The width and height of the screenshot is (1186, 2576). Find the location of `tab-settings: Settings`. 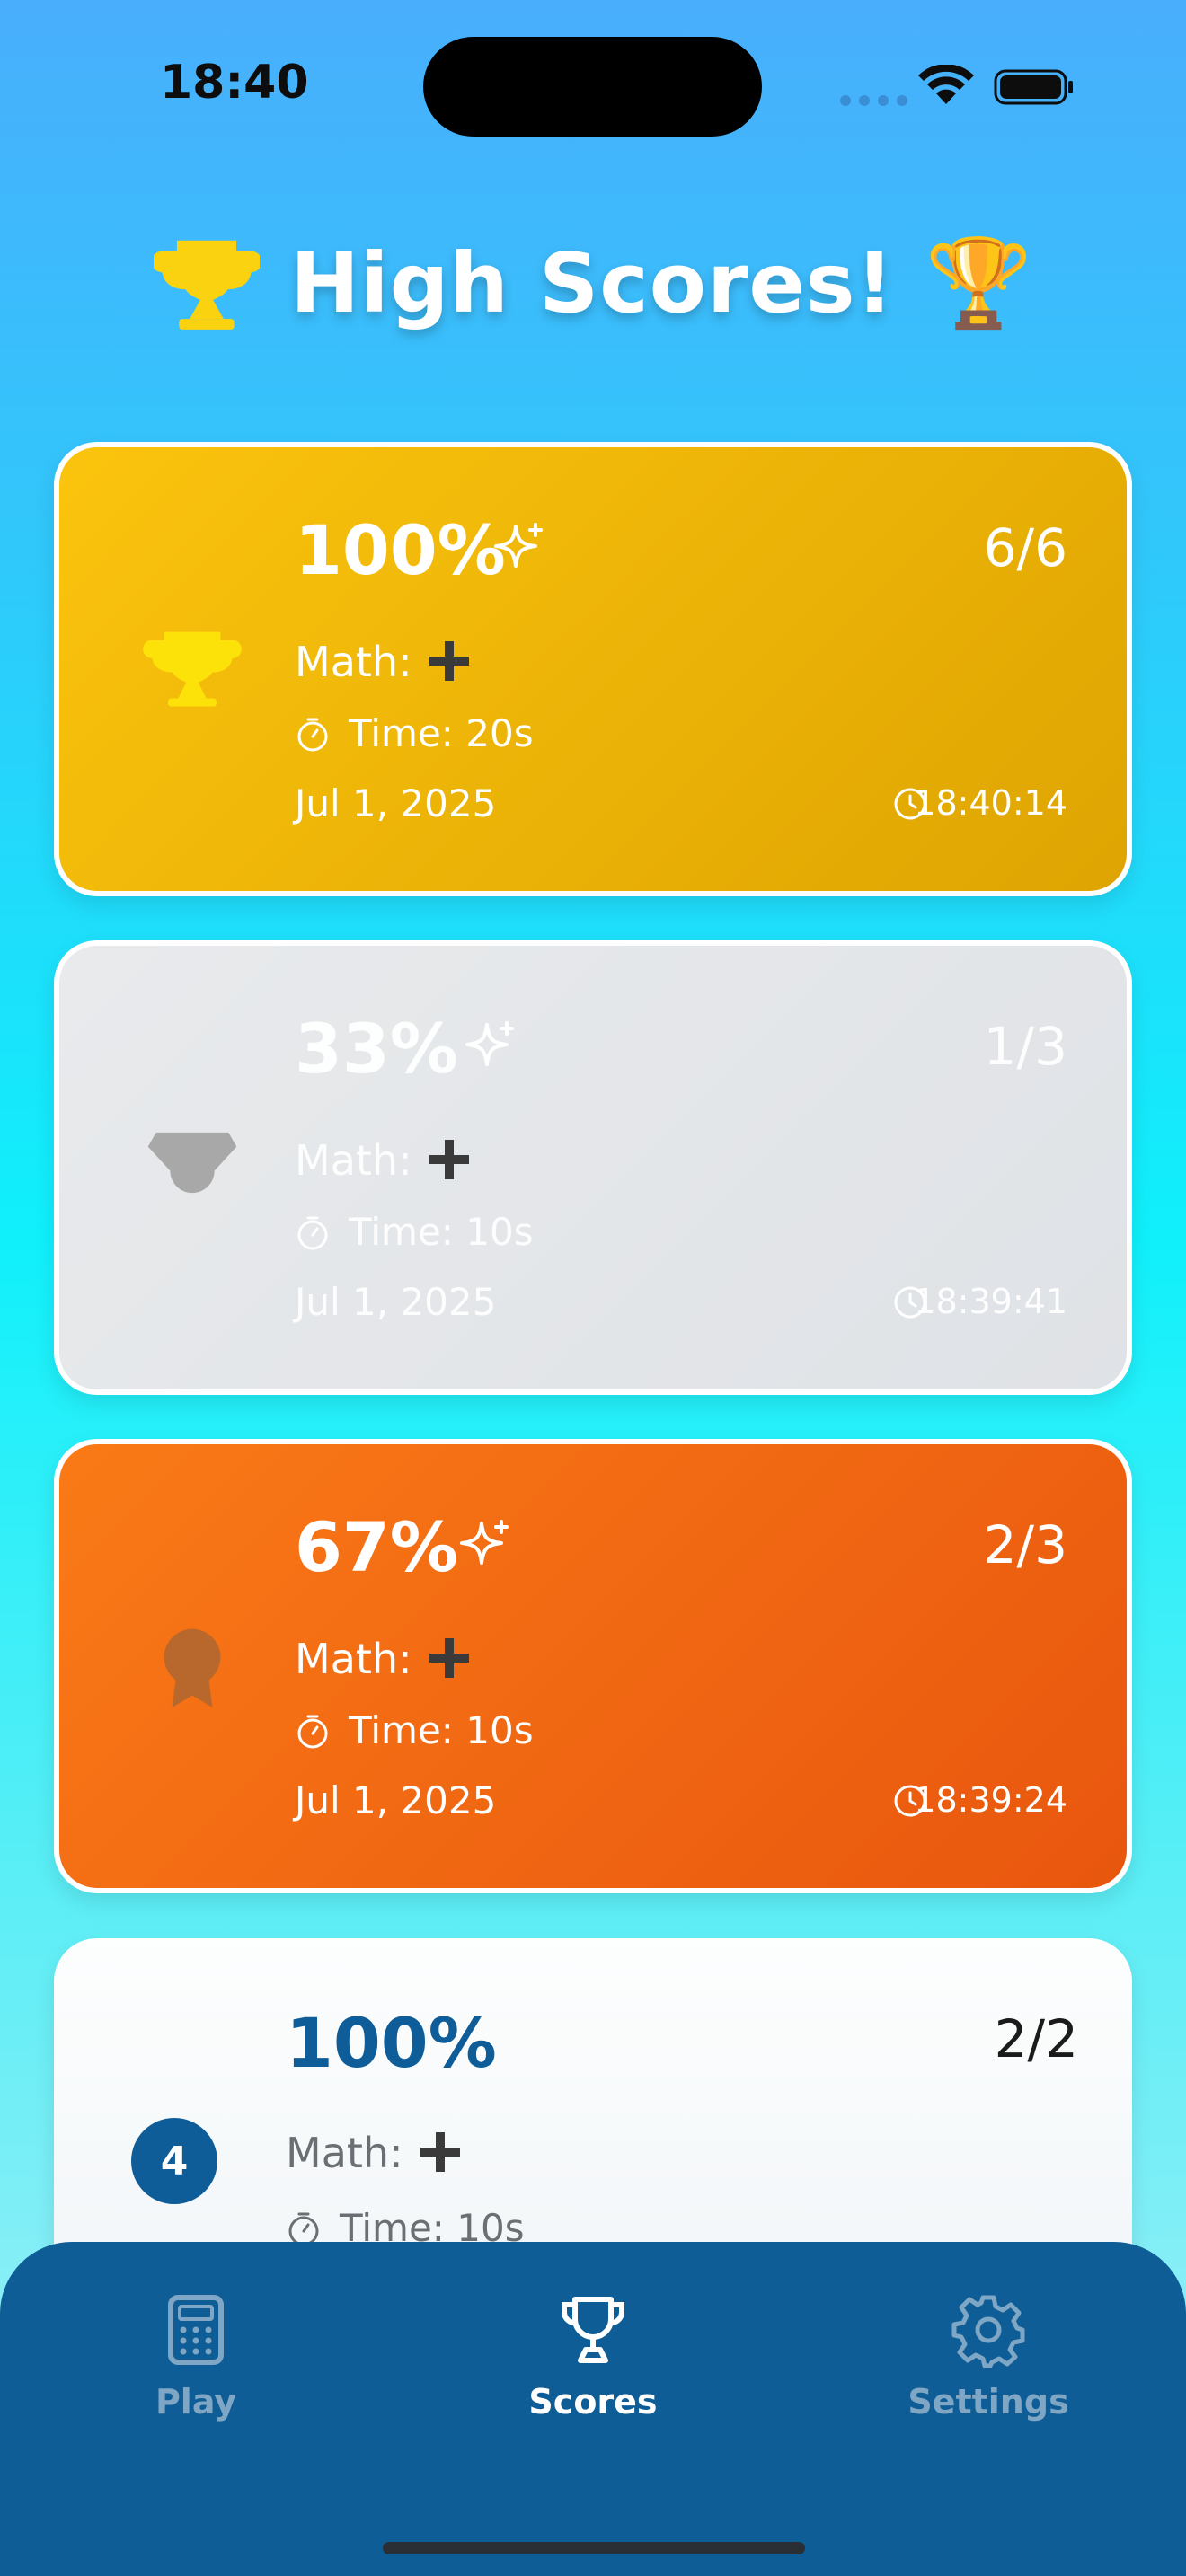

tab-settings: Settings is located at coordinates (988, 2357).